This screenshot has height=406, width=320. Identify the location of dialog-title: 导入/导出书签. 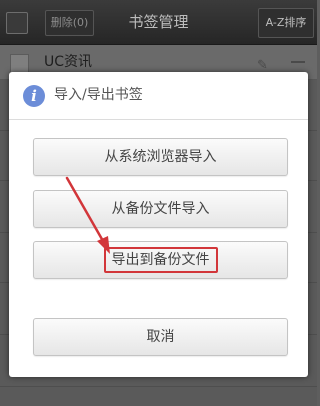
(98, 95).